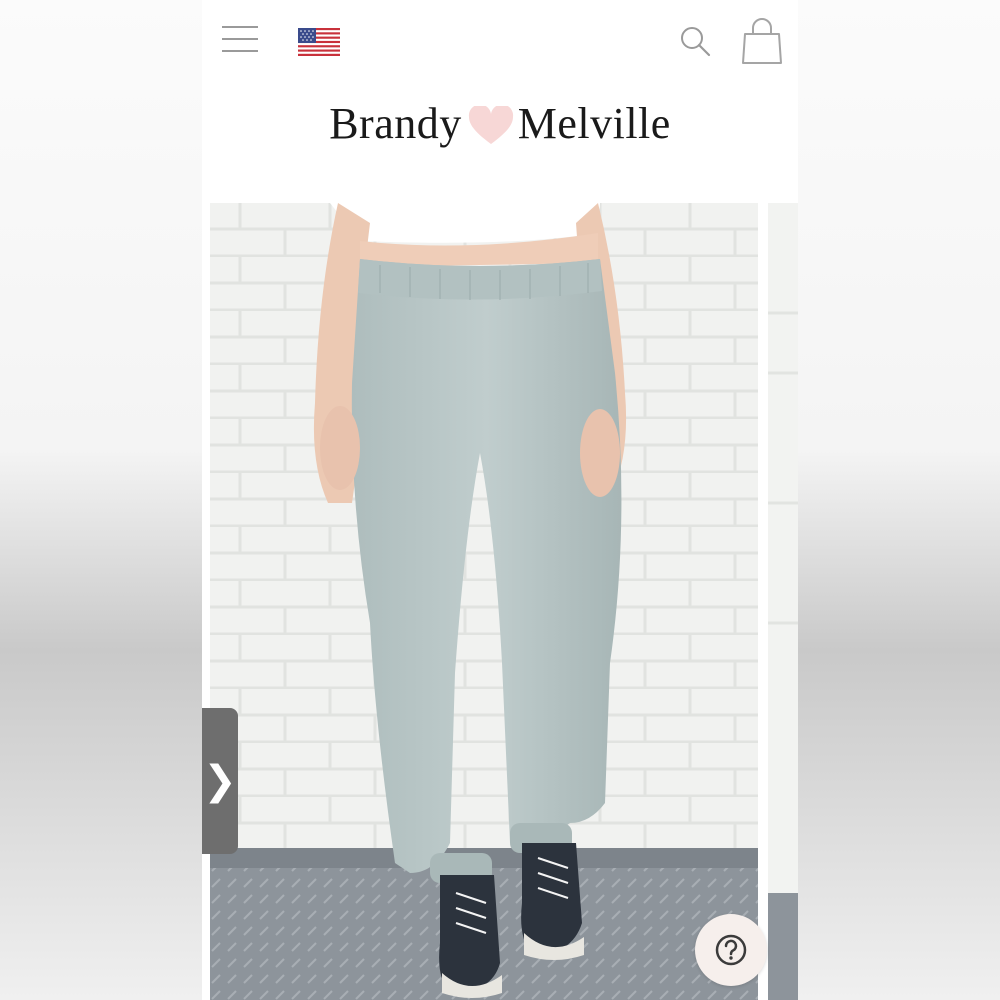 The height and width of the screenshot is (1000, 1000). What do you see at coordinates (594, 123) in the screenshot?
I see `logo-text-right: Melville` at bounding box center [594, 123].